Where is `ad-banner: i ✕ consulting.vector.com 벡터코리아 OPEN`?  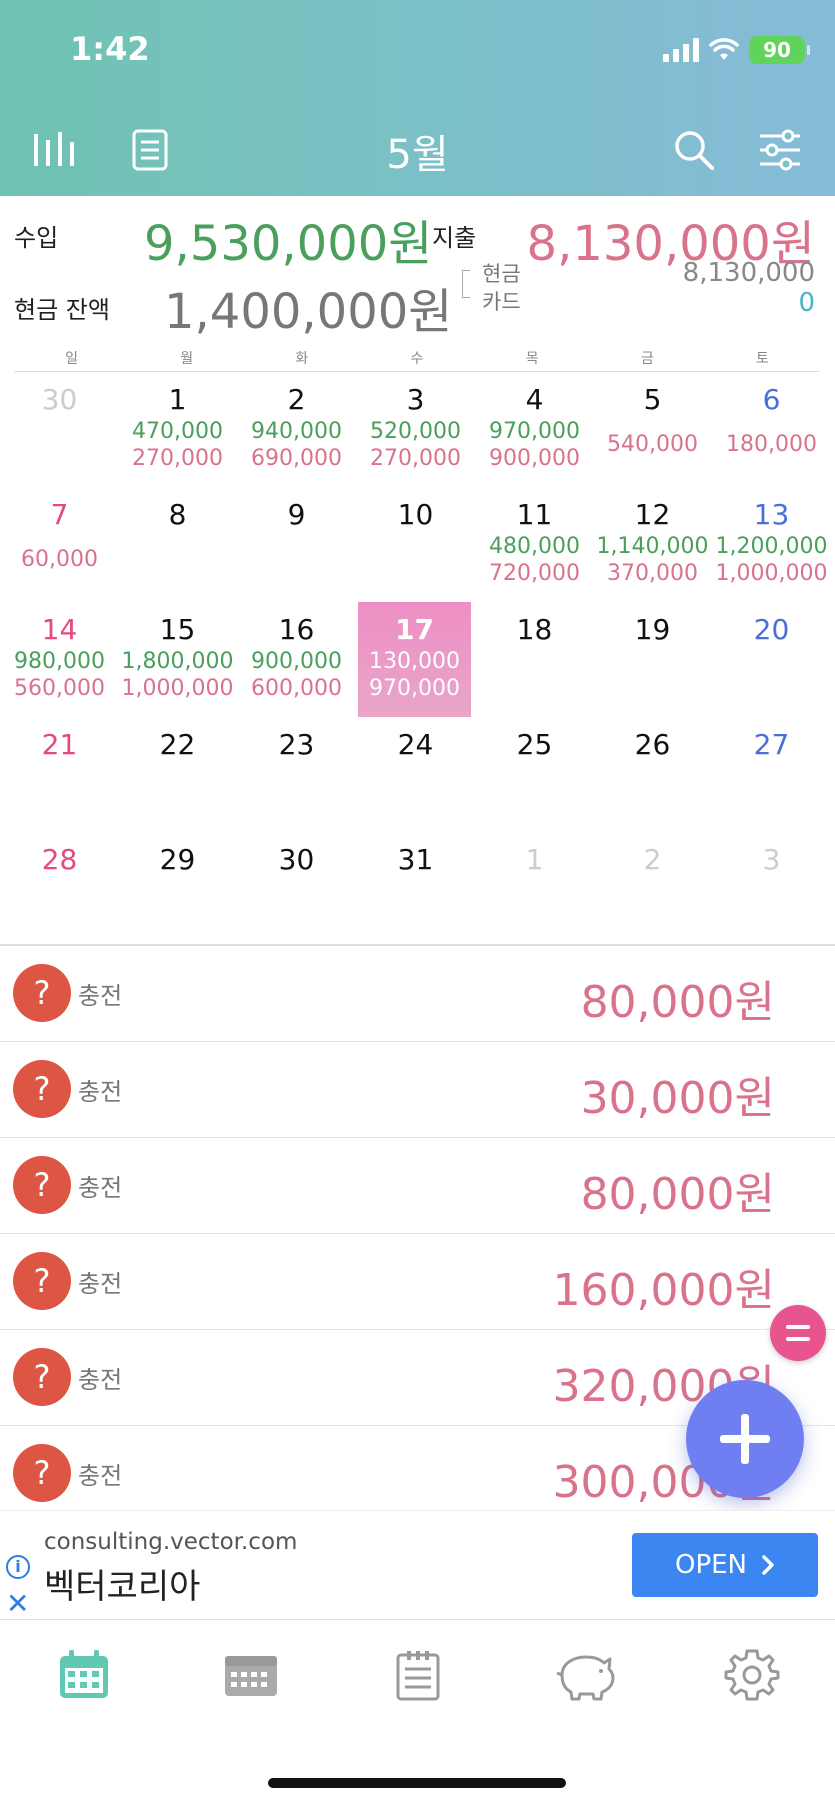 ad-banner: i ✕ consulting.vector.com 벡터코리아 OPEN is located at coordinates (417, 1565).